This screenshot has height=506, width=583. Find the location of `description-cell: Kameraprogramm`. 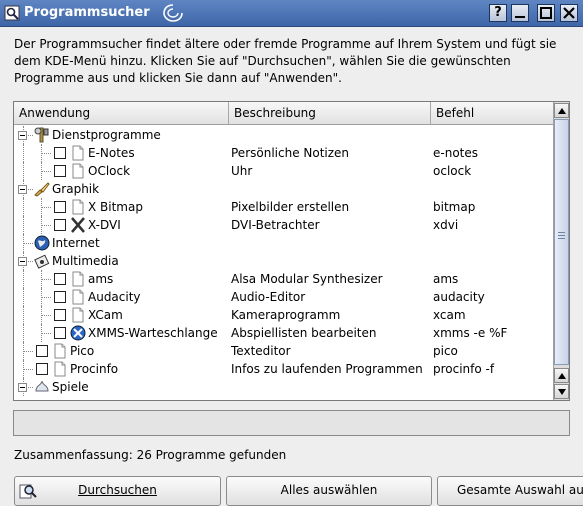

description-cell: Kameraprogramm is located at coordinates (286, 315).